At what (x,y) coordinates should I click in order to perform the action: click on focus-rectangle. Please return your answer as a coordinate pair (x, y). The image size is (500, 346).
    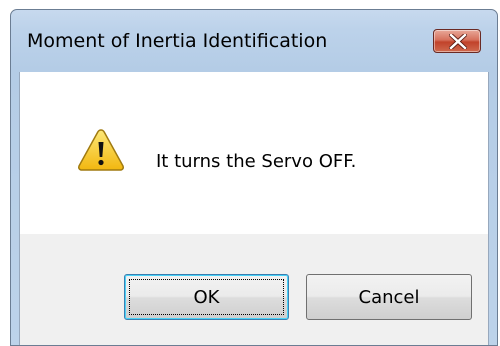
    Looking at the image, I should click on (206, 297).